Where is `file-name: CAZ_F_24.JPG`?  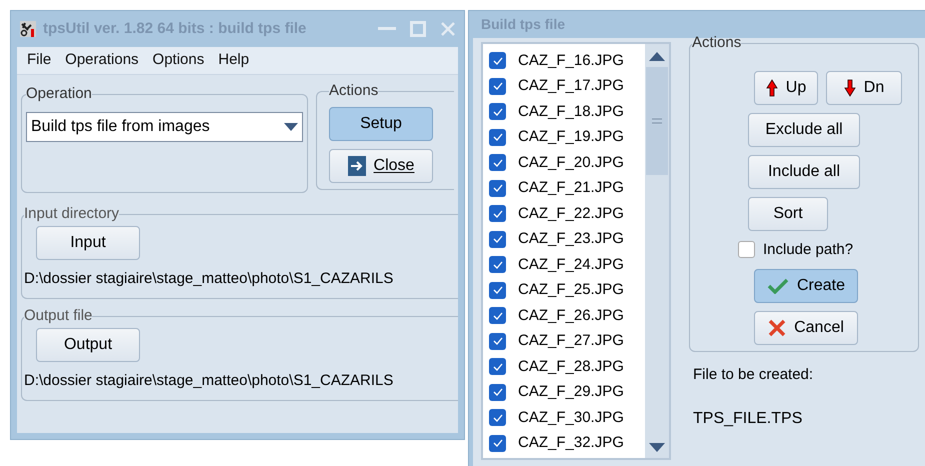 file-name: CAZ_F_24.JPG is located at coordinates (571, 264).